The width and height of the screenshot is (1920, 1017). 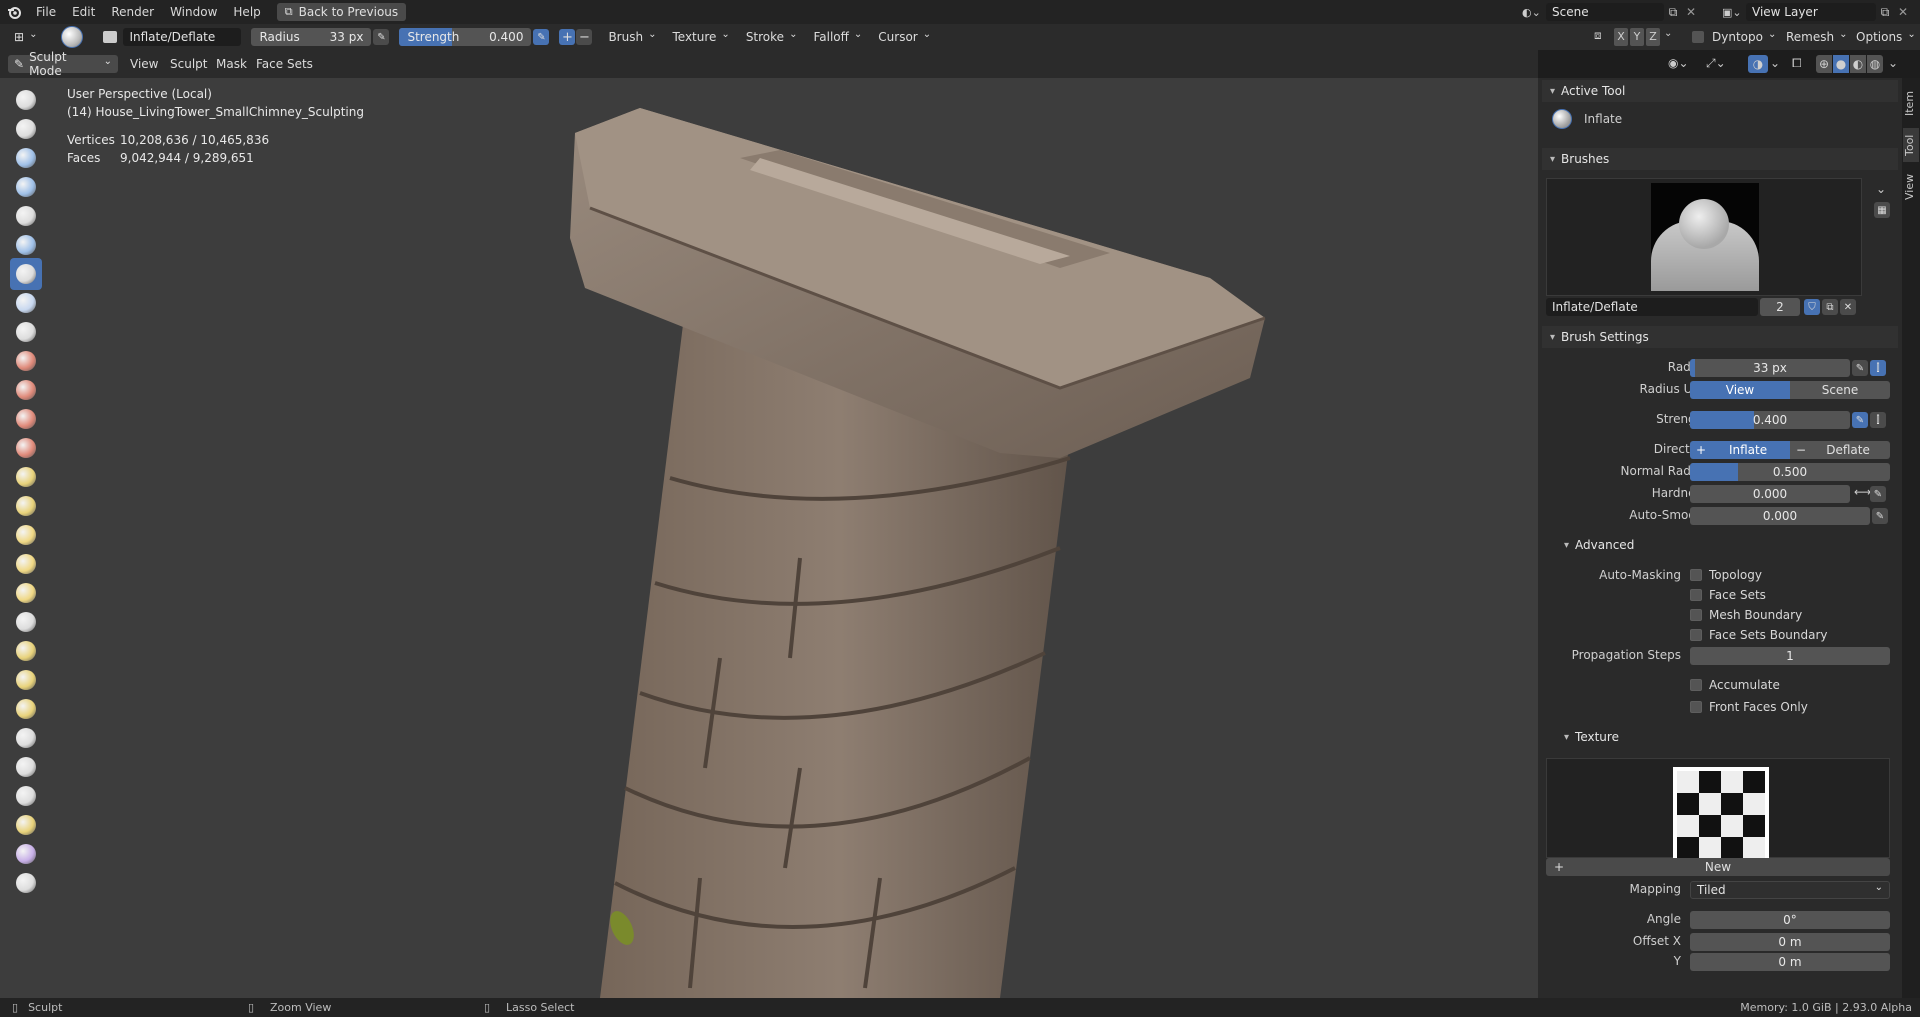 I want to click on cloth-icon, so click(x=26, y=796).